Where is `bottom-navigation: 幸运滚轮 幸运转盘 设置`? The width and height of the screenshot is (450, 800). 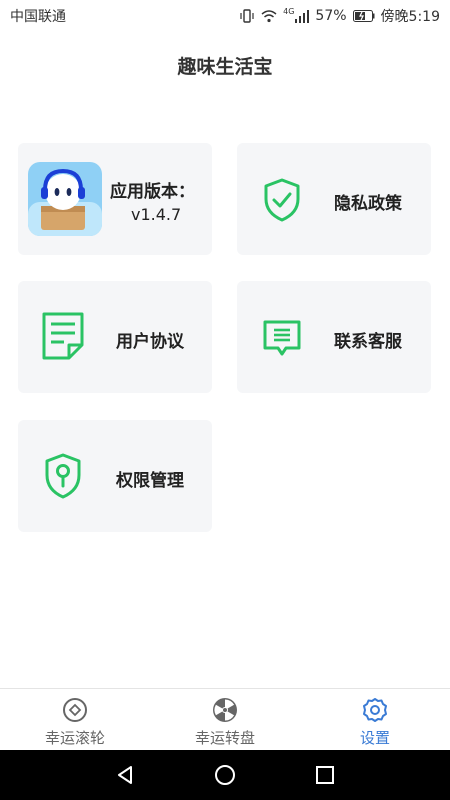
bottom-navigation: 幸运滚轮 幸运转盘 设置 is located at coordinates (225, 719).